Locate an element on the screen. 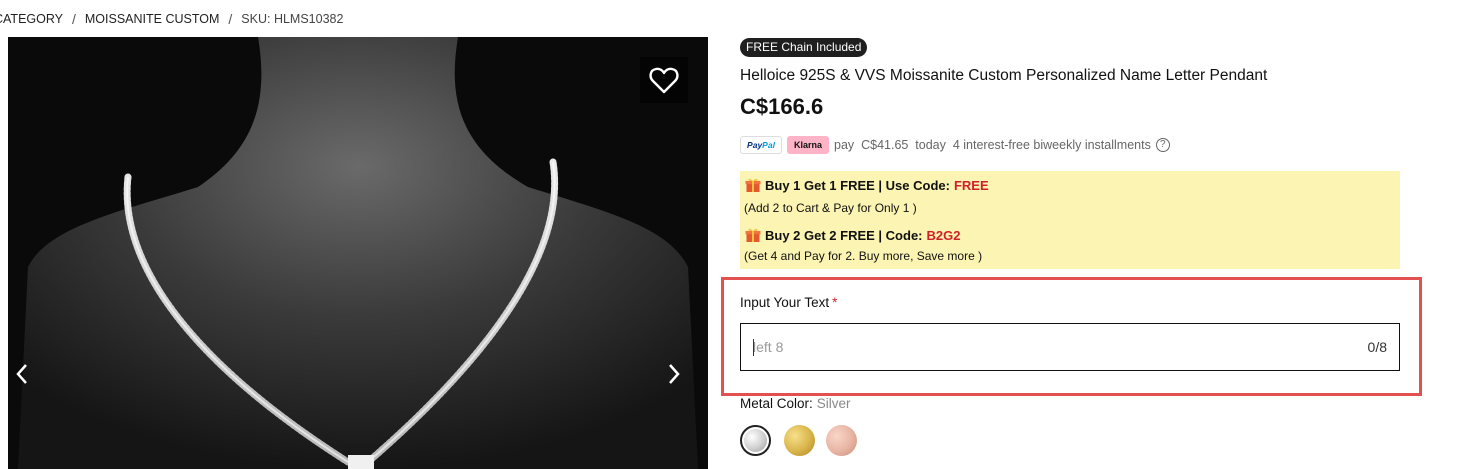  paypal-logo: Pay Pal is located at coordinates (761, 145).